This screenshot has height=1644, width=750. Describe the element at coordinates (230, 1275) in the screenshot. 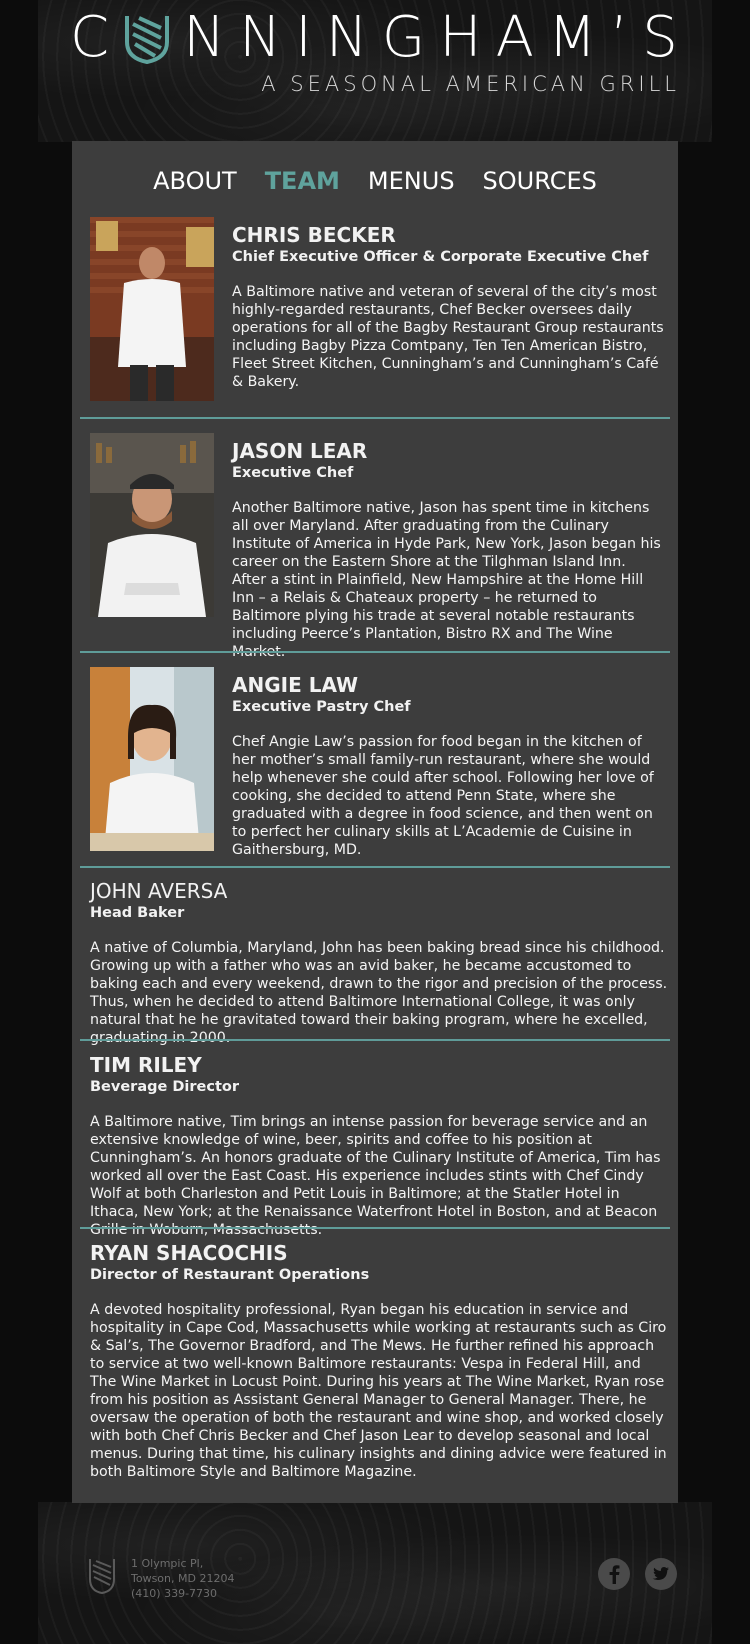

I see `member-role: Director of Restaurant Operations` at that location.